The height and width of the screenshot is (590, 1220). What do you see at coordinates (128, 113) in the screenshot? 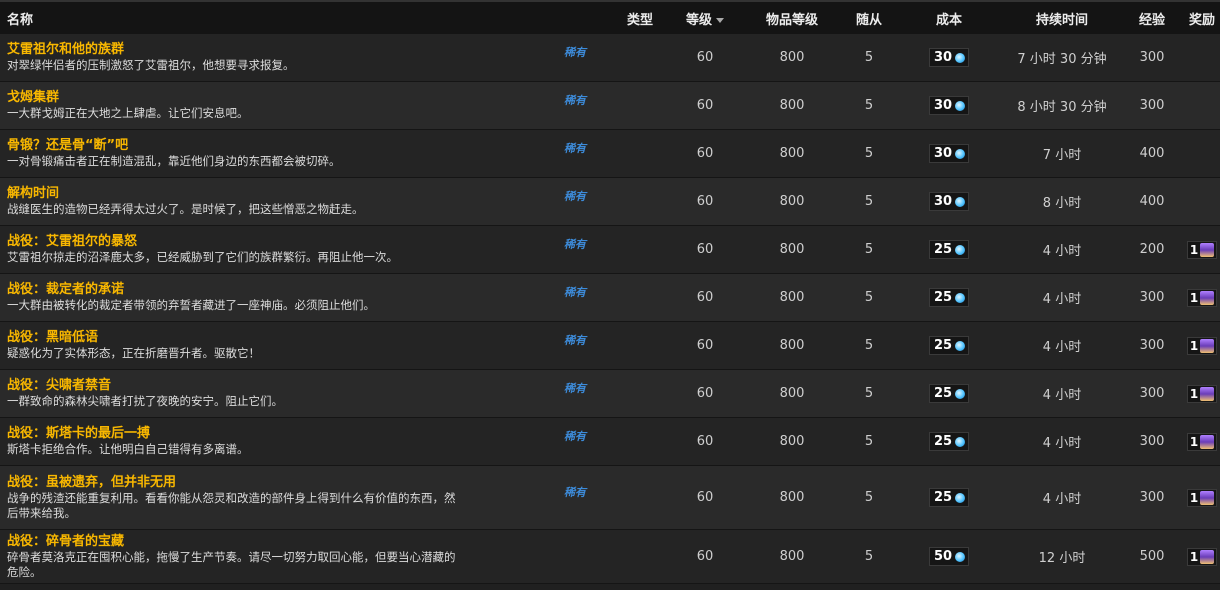
I see `mission-description: 一大群戈姆正在大地之上肆虐。让它们安息吧。` at bounding box center [128, 113].